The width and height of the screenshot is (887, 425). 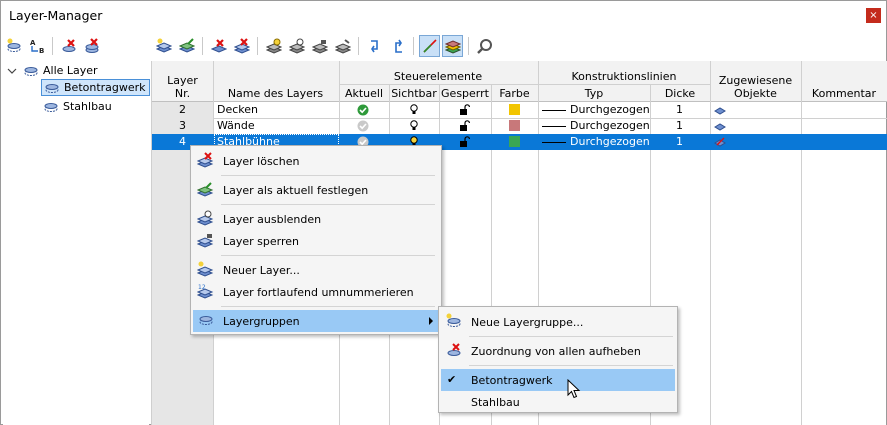 I want to click on menu-item-set-current: Layer als aktuell festlegen, so click(x=316, y=190).